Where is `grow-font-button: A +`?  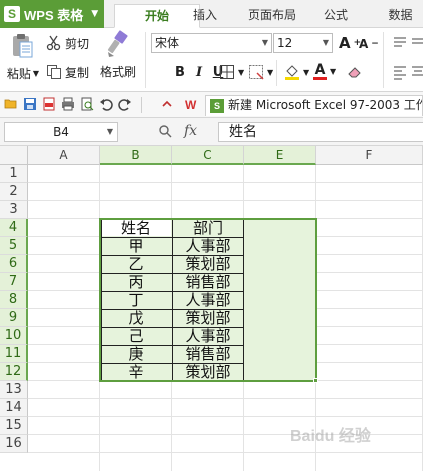
grow-font-button: A + is located at coordinates (350, 43).